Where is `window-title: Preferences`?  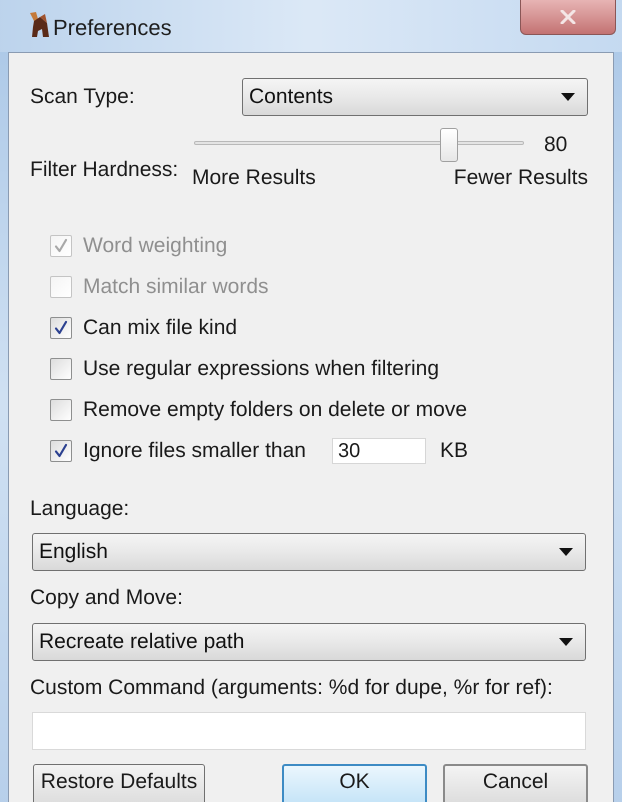 window-title: Preferences is located at coordinates (112, 28).